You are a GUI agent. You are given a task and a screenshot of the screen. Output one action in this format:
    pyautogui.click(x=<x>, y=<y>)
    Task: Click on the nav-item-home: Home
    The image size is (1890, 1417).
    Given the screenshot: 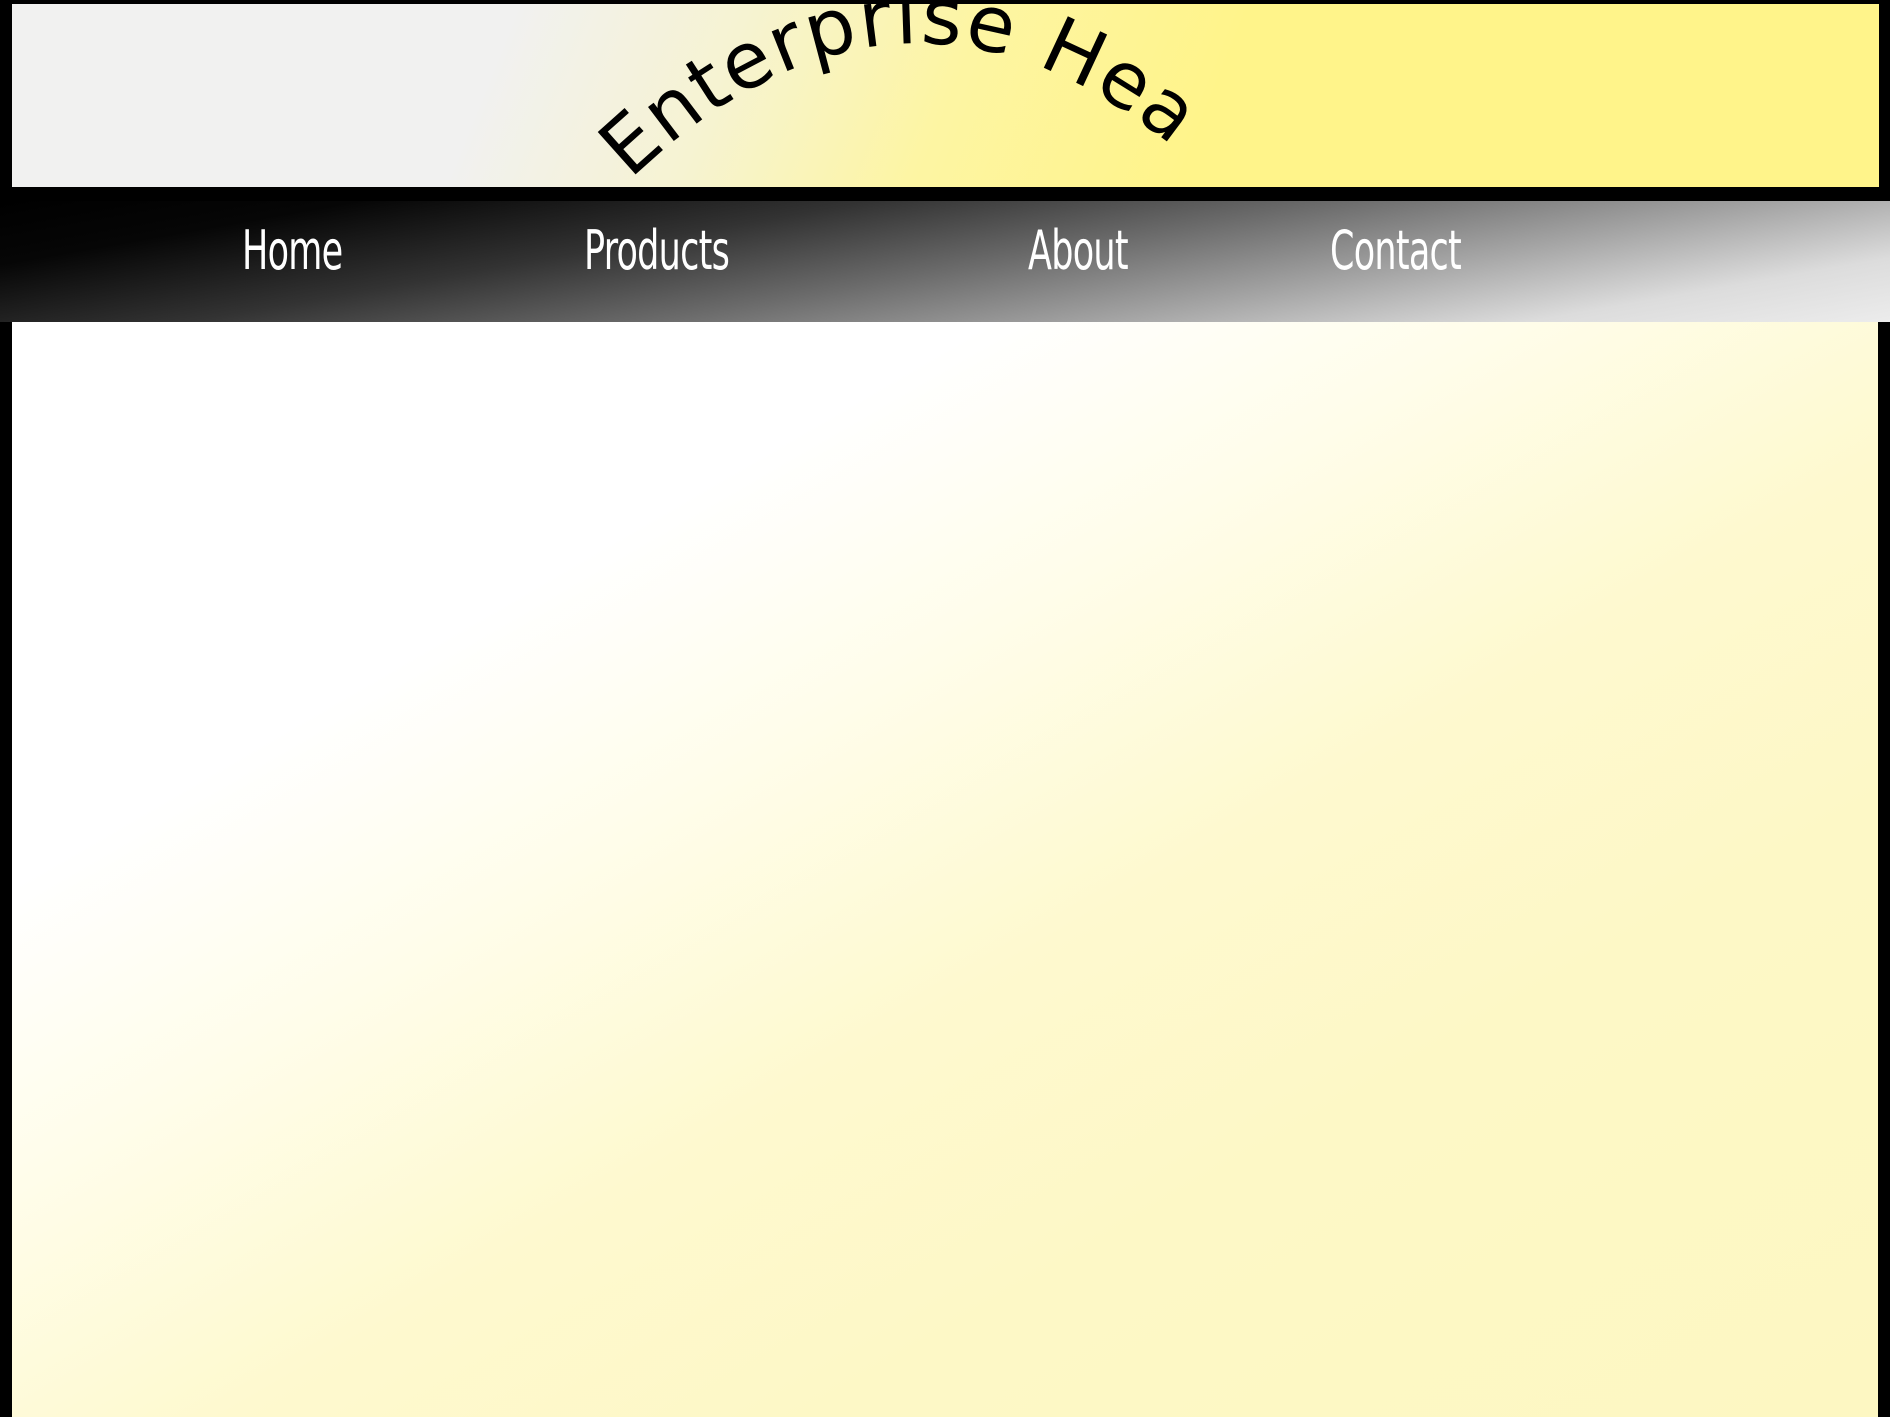 What is the action you would take?
    pyautogui.click(x=292, y=251)
    